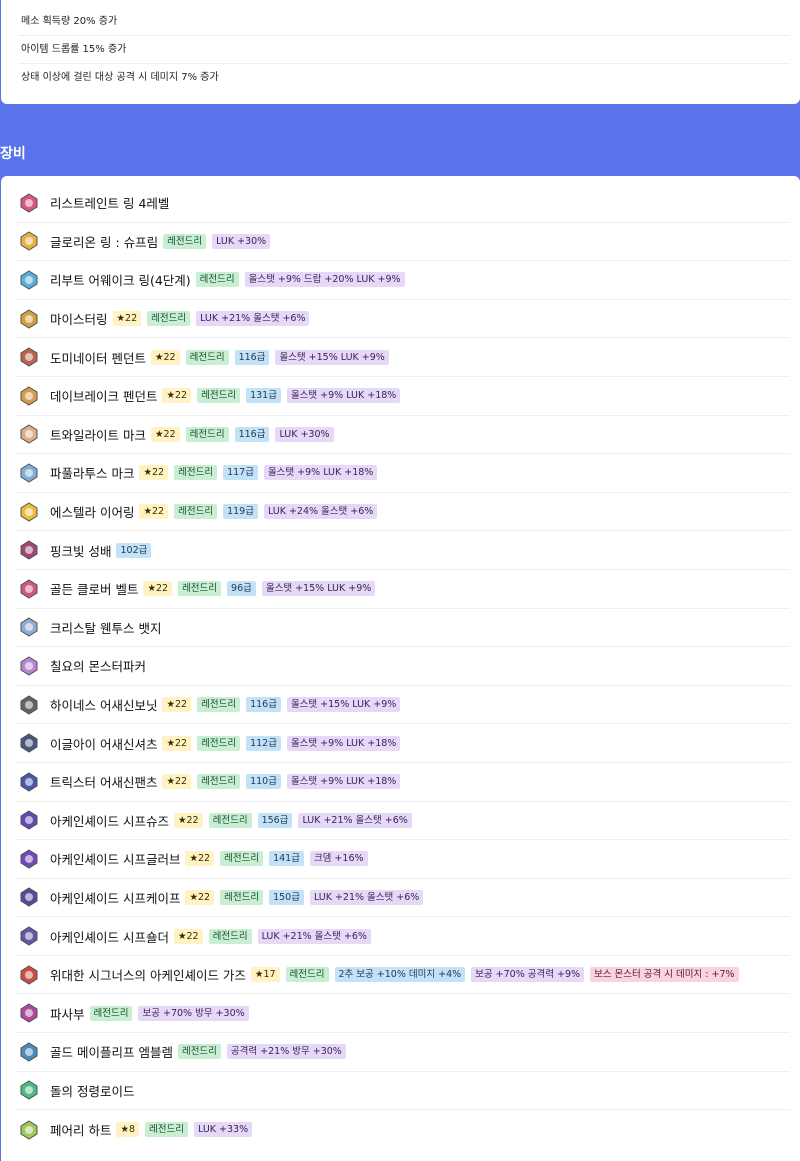 This screenshot has width=800, height=1161. What do you see at coordinates (402, 203) in the screenshot?
I see `equipment-item: 리스트레인트 링 4레벨` at bounding box center [402, 203].